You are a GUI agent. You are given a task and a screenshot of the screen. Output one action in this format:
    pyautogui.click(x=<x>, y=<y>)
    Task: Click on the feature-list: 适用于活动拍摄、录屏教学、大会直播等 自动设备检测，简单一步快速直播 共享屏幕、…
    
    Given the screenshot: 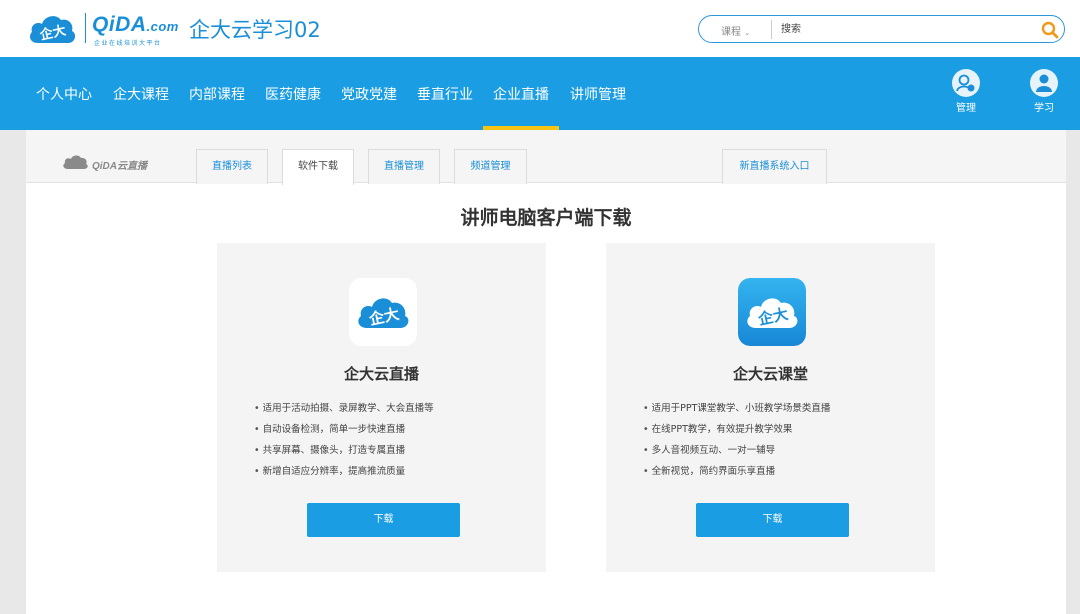 What is the action you would take?
    pyautogui.click(x=344, y=440)
    